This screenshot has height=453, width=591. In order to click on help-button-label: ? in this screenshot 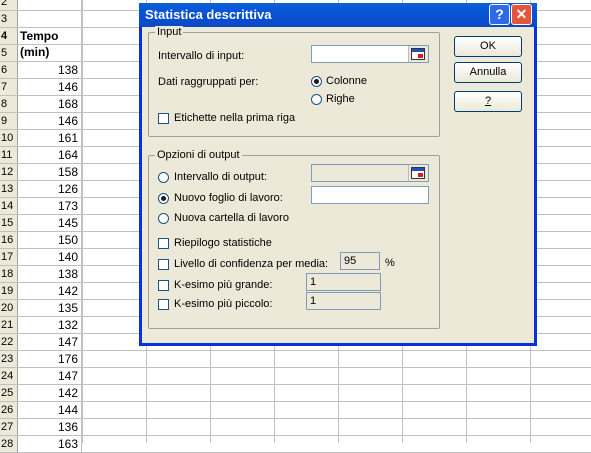, I will do `click(488, 101)`.